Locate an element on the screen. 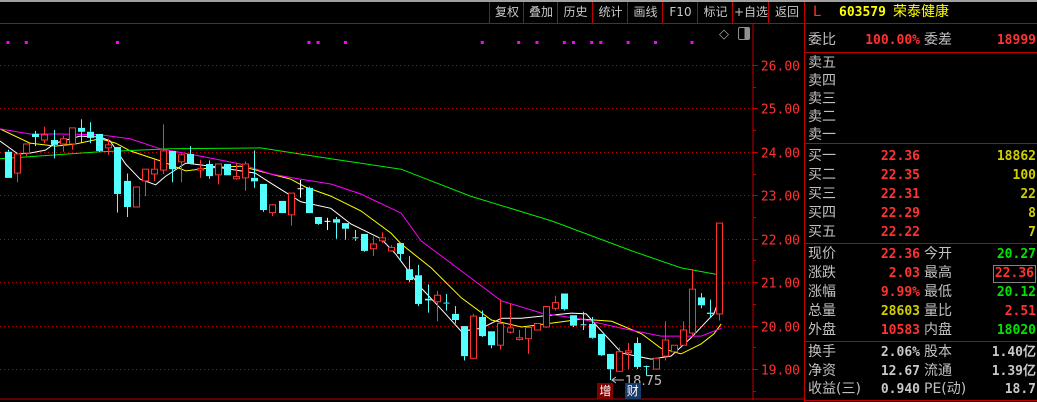 The image size is (1037, 402). stat-label: 内盘 is located at coordinates (938, 330).